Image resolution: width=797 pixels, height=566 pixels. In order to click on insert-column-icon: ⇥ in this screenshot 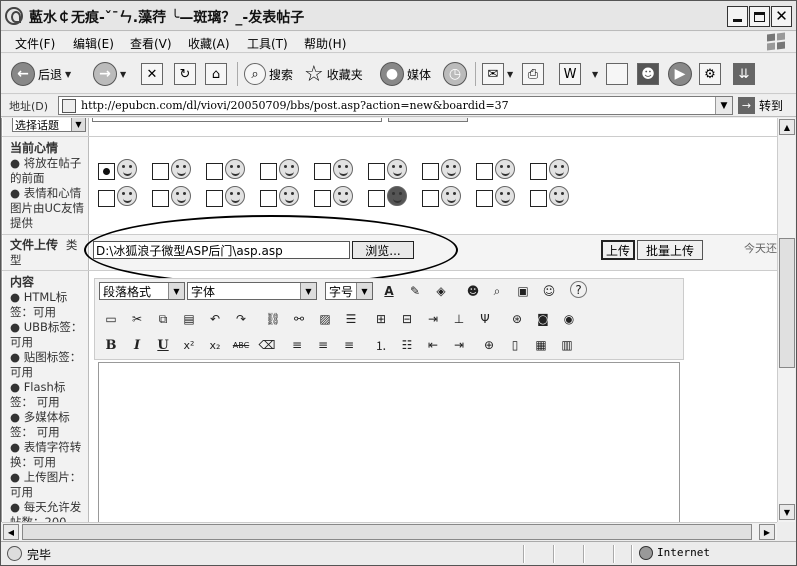, I will do `click(433, 319)`.